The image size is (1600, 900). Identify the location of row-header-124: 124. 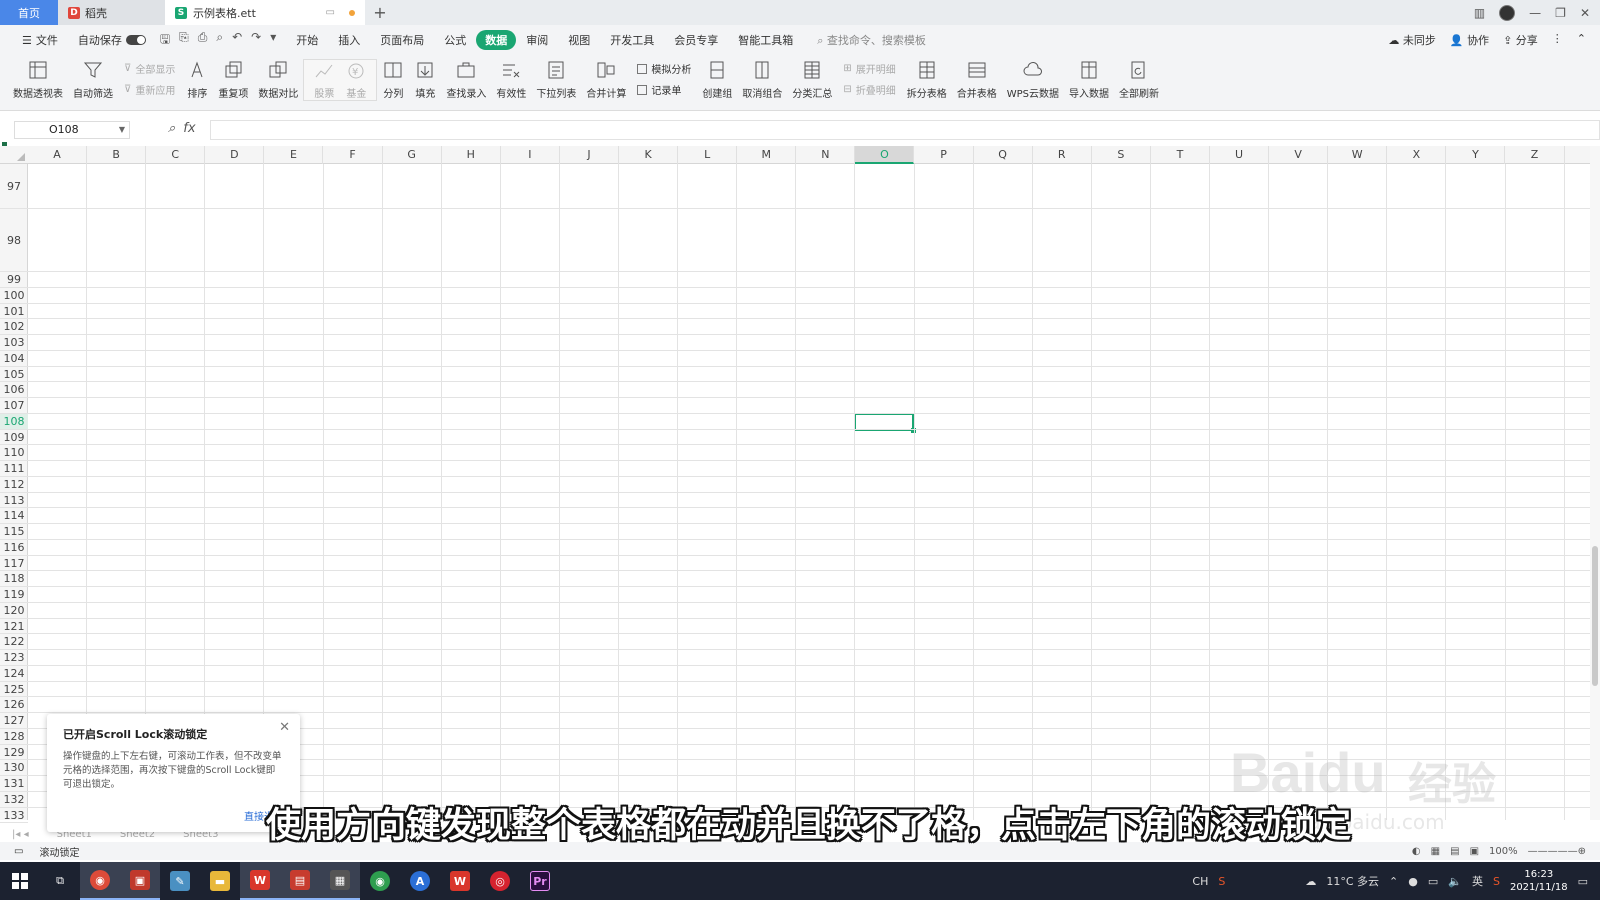
(14, 674).